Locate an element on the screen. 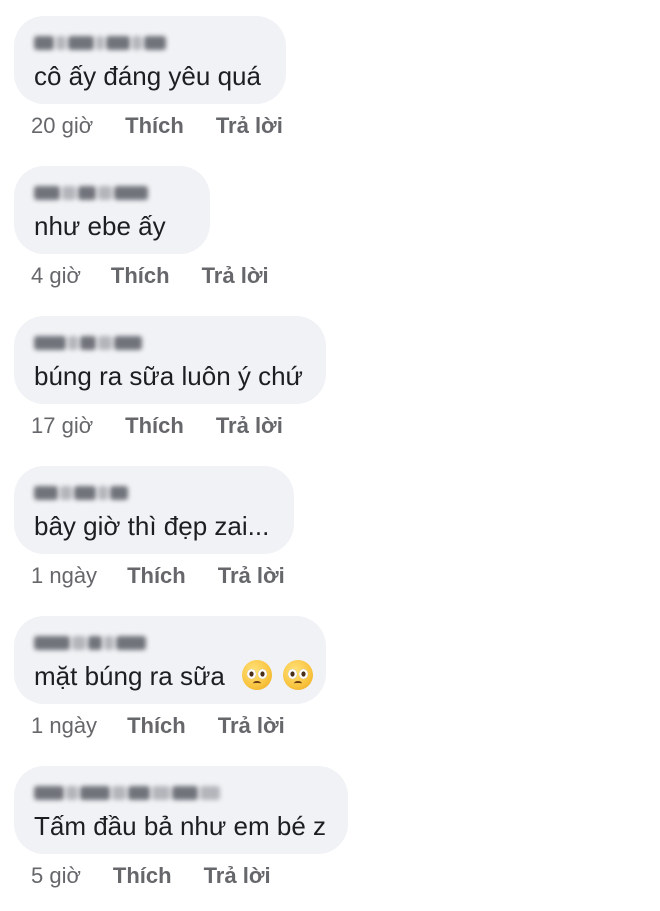 The width and height of the screenshot is (660, 911). comment-actions: 20 giờ Thích Trả lời is located at coordinates (157, 126).